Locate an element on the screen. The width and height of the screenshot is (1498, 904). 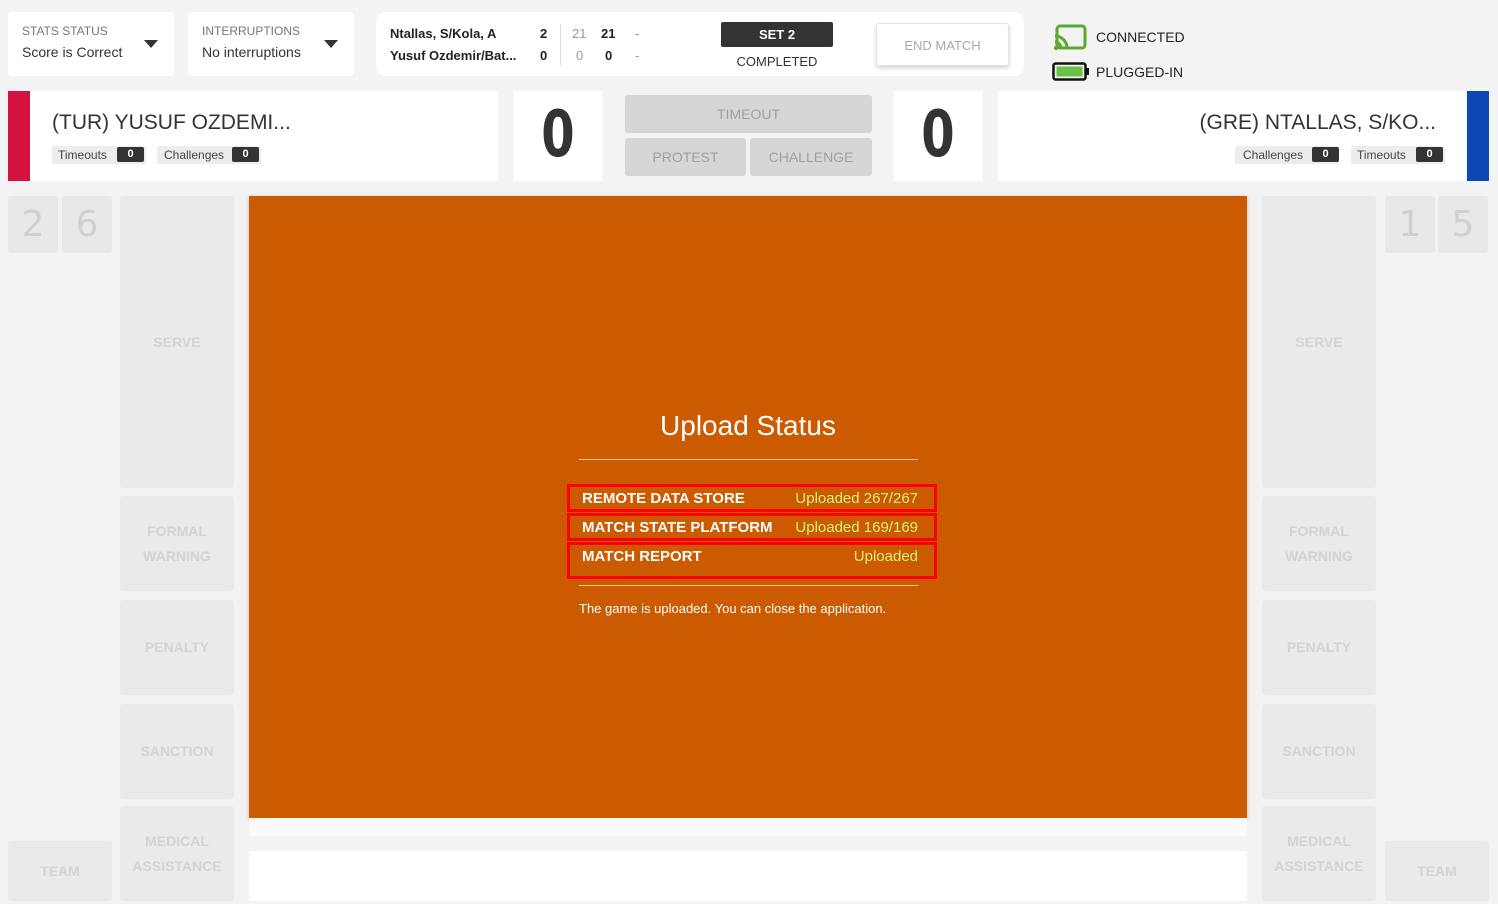
right-penalty-button: PENALTY is located at coordinates (1319, 647).